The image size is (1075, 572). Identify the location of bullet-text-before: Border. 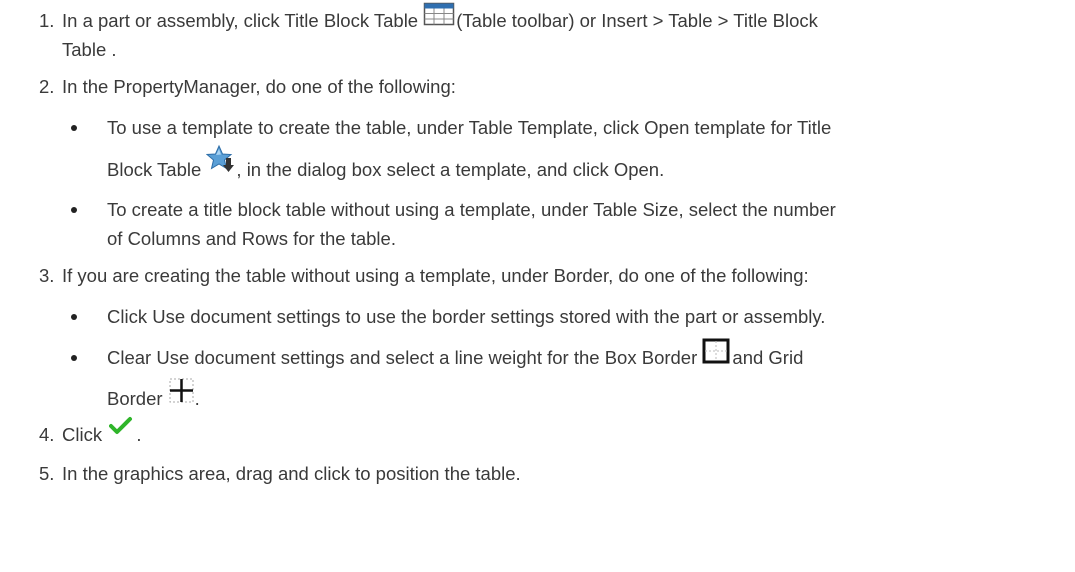
(137, 398).